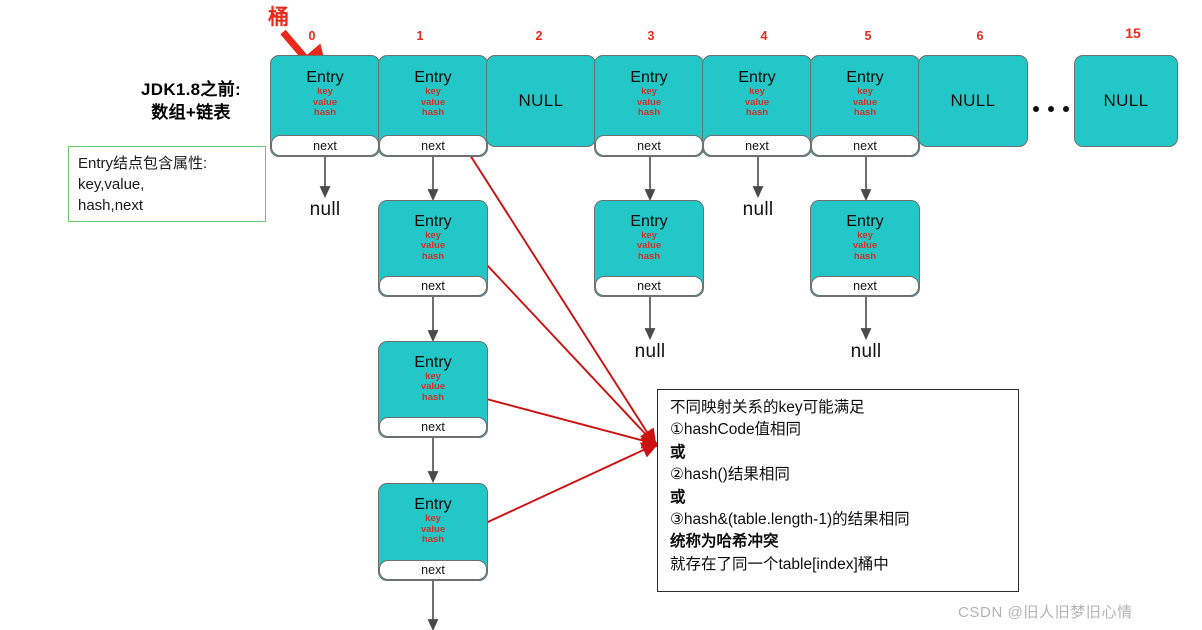 This screenshot has height=630, width=1202. I want to click on chain-node-b5-1: Entry key value hash next, so click(865, 248).